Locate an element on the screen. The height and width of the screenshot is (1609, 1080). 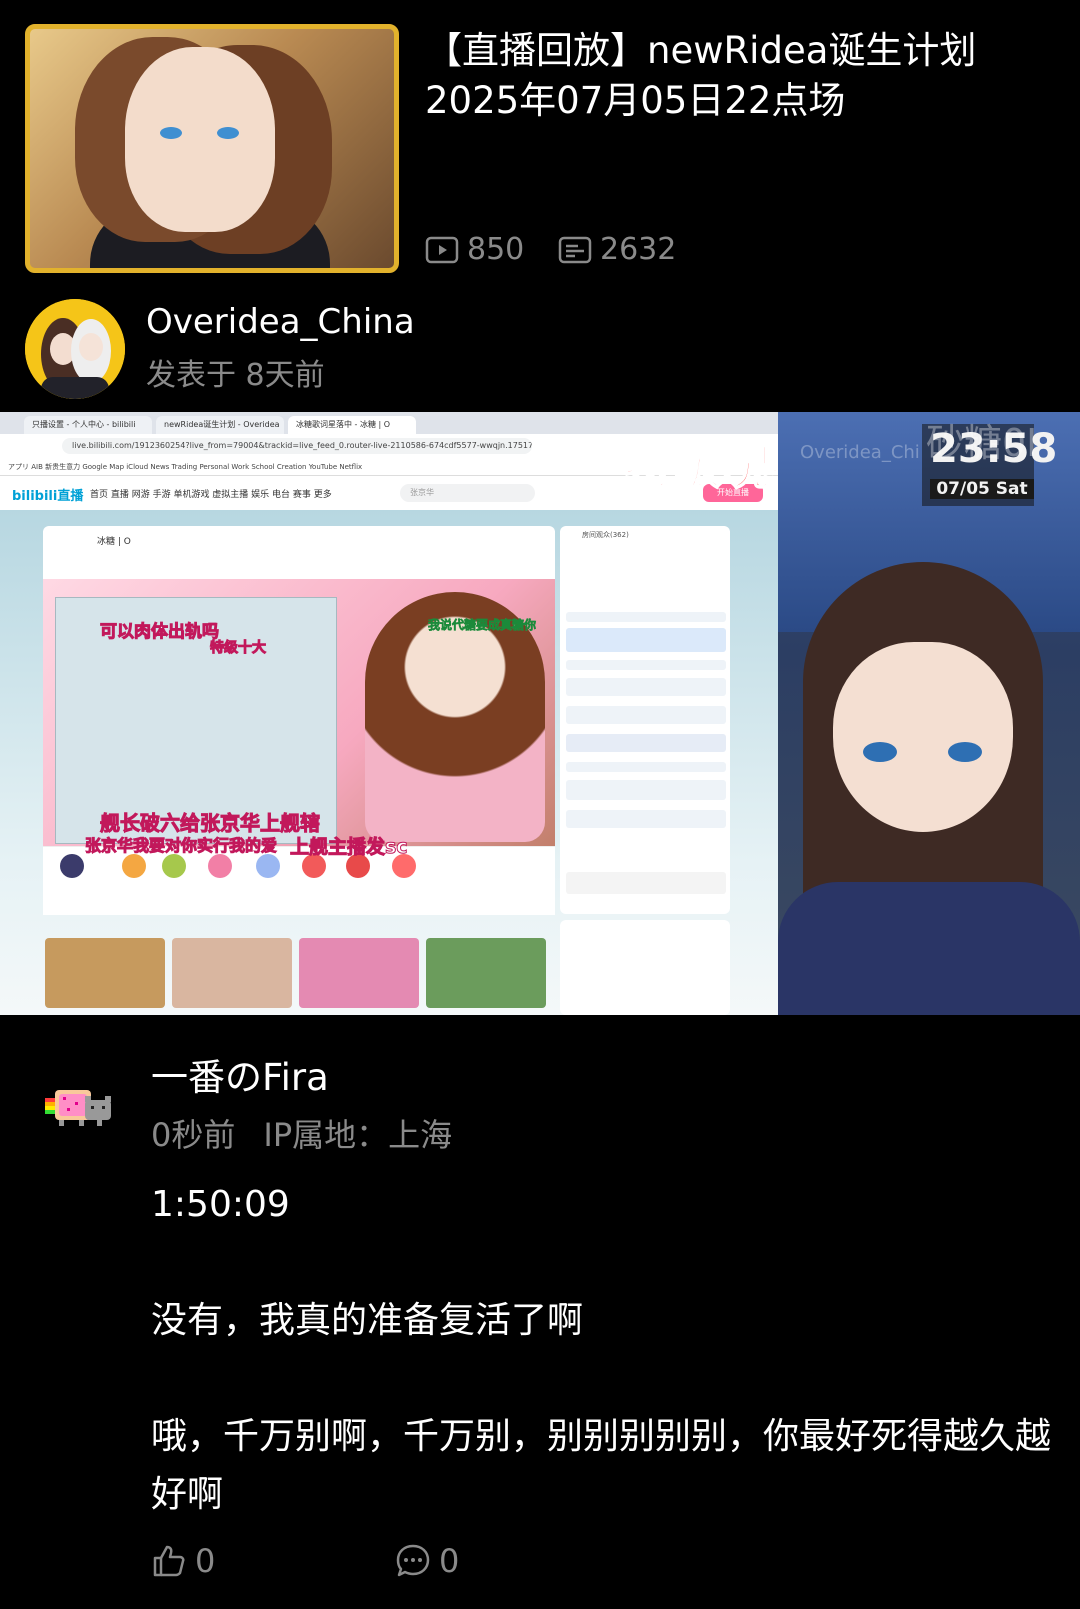
danmaku-count: 2632 is located at coordinates (617, 249).